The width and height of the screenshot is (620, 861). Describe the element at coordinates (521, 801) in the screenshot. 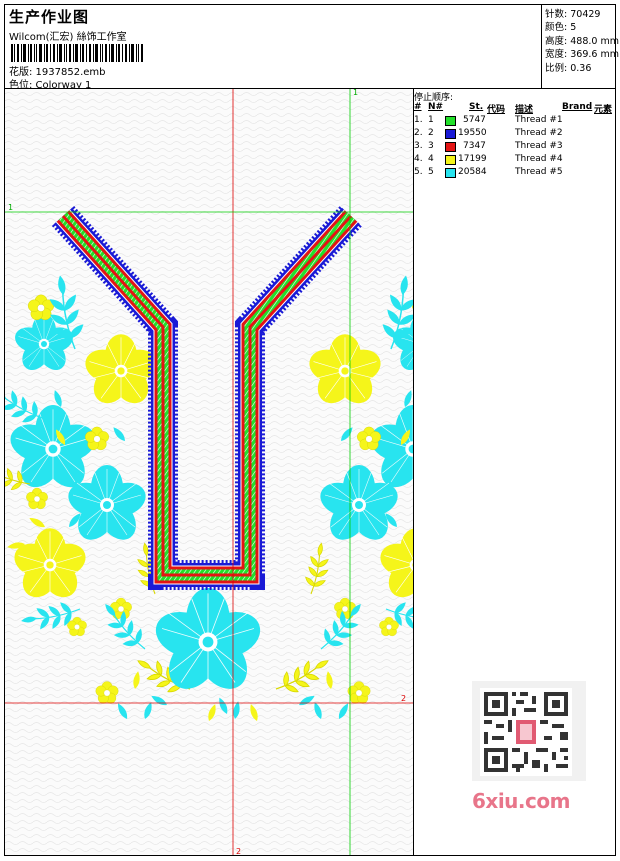

I see `watermark-text: 6xiu.com` at that location.